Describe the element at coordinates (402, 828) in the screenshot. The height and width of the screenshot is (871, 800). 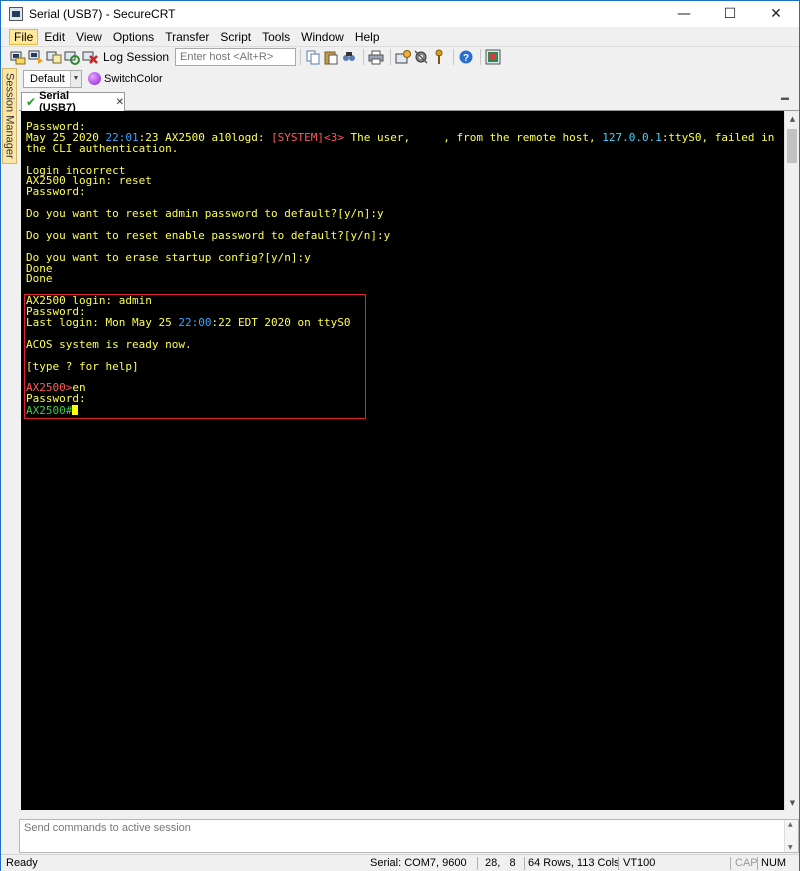
I see `command-input: Send commands to active session` at that location.